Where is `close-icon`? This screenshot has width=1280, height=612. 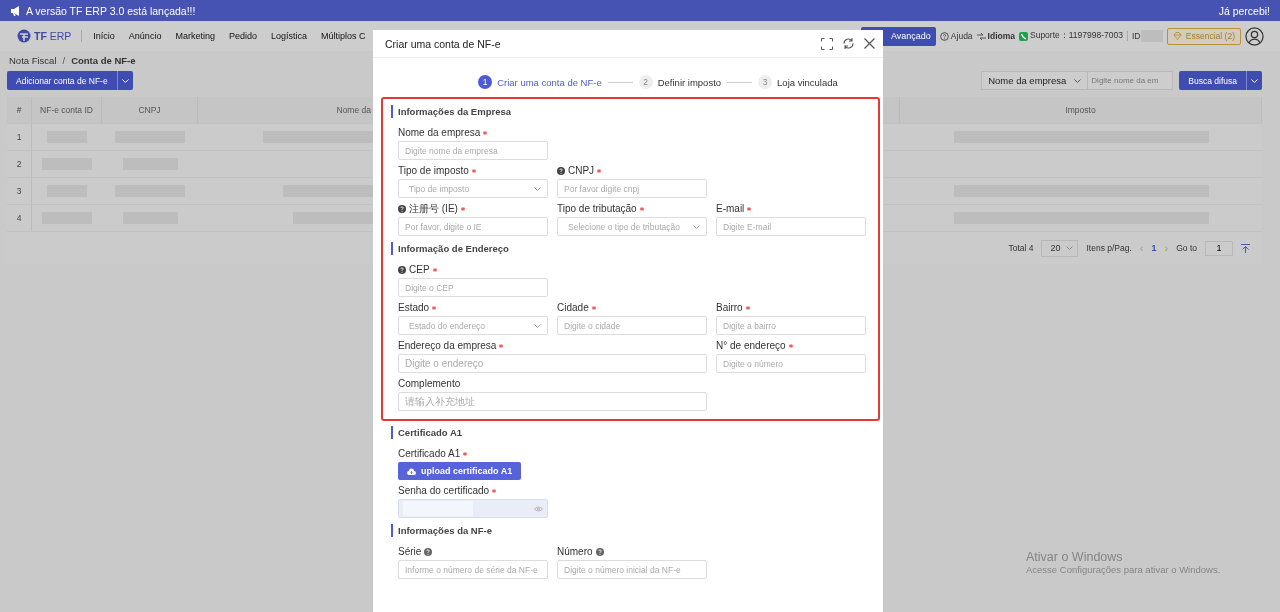 close-icon is located at coordinates (869, 43).